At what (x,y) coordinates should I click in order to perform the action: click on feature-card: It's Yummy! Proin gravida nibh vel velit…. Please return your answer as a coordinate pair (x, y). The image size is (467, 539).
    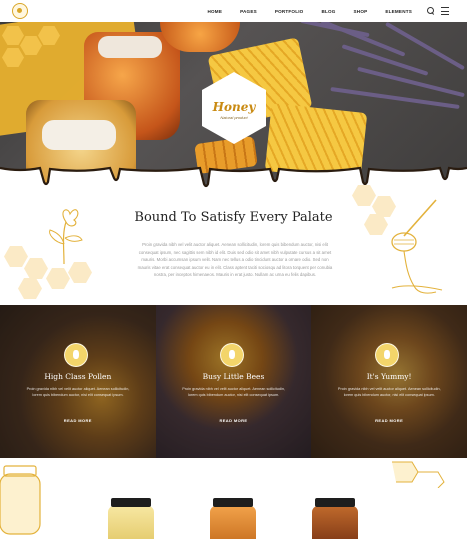
    Looking at the image, I should click on (389, 381).